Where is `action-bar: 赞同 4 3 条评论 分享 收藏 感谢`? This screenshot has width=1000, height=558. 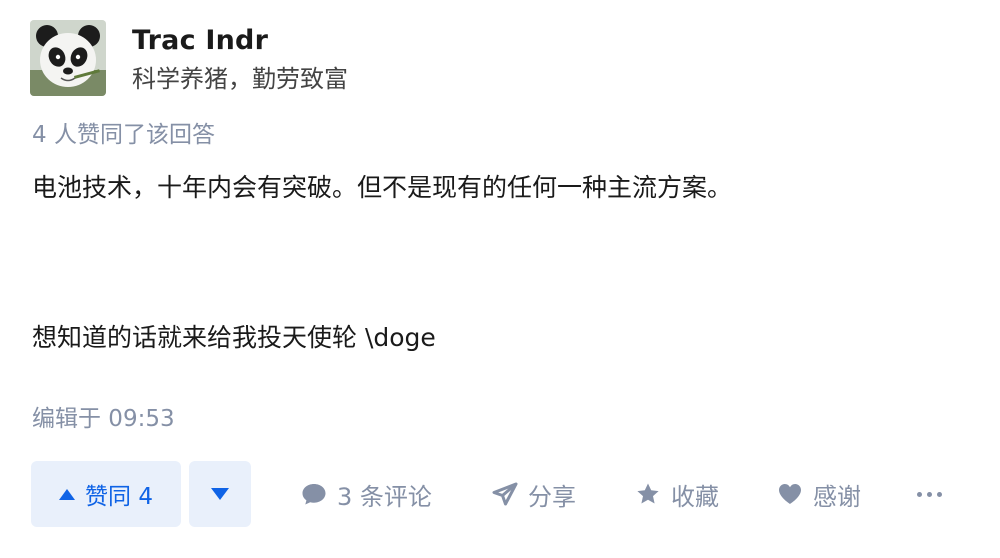 action-bar: 赞同 4 3 条评论 分享 收藏 感谢 is located at coordinates (501, 494).